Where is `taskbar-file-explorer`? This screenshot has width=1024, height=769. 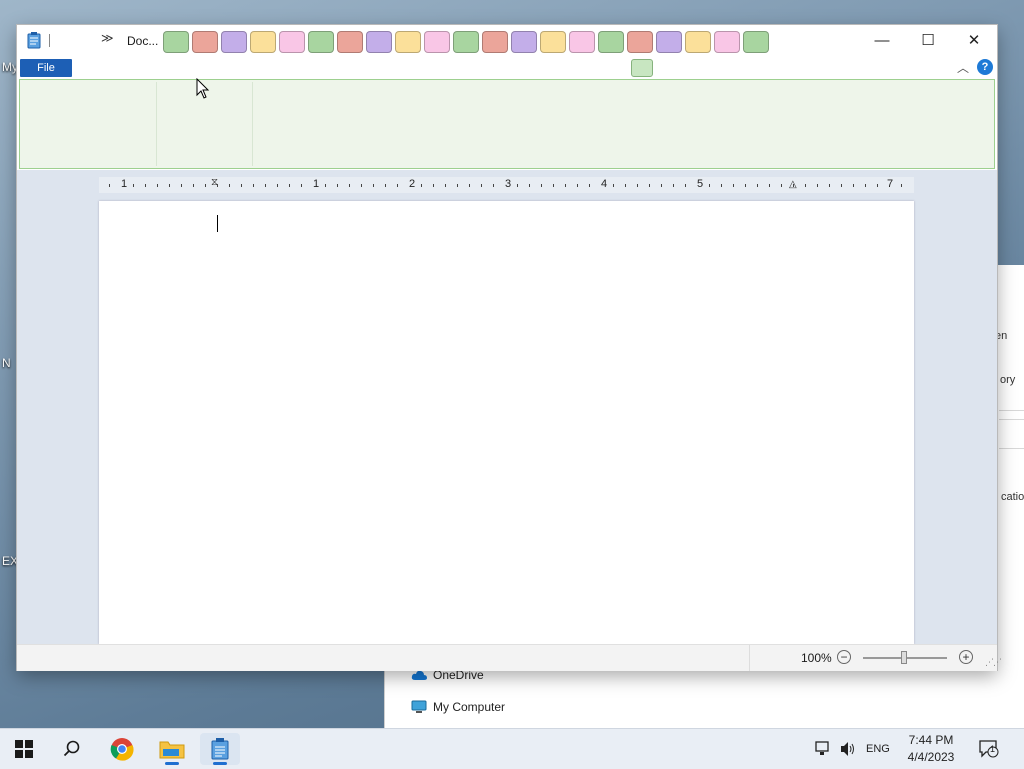 taskbar-file-explorer is located at coordinates (172, 749).